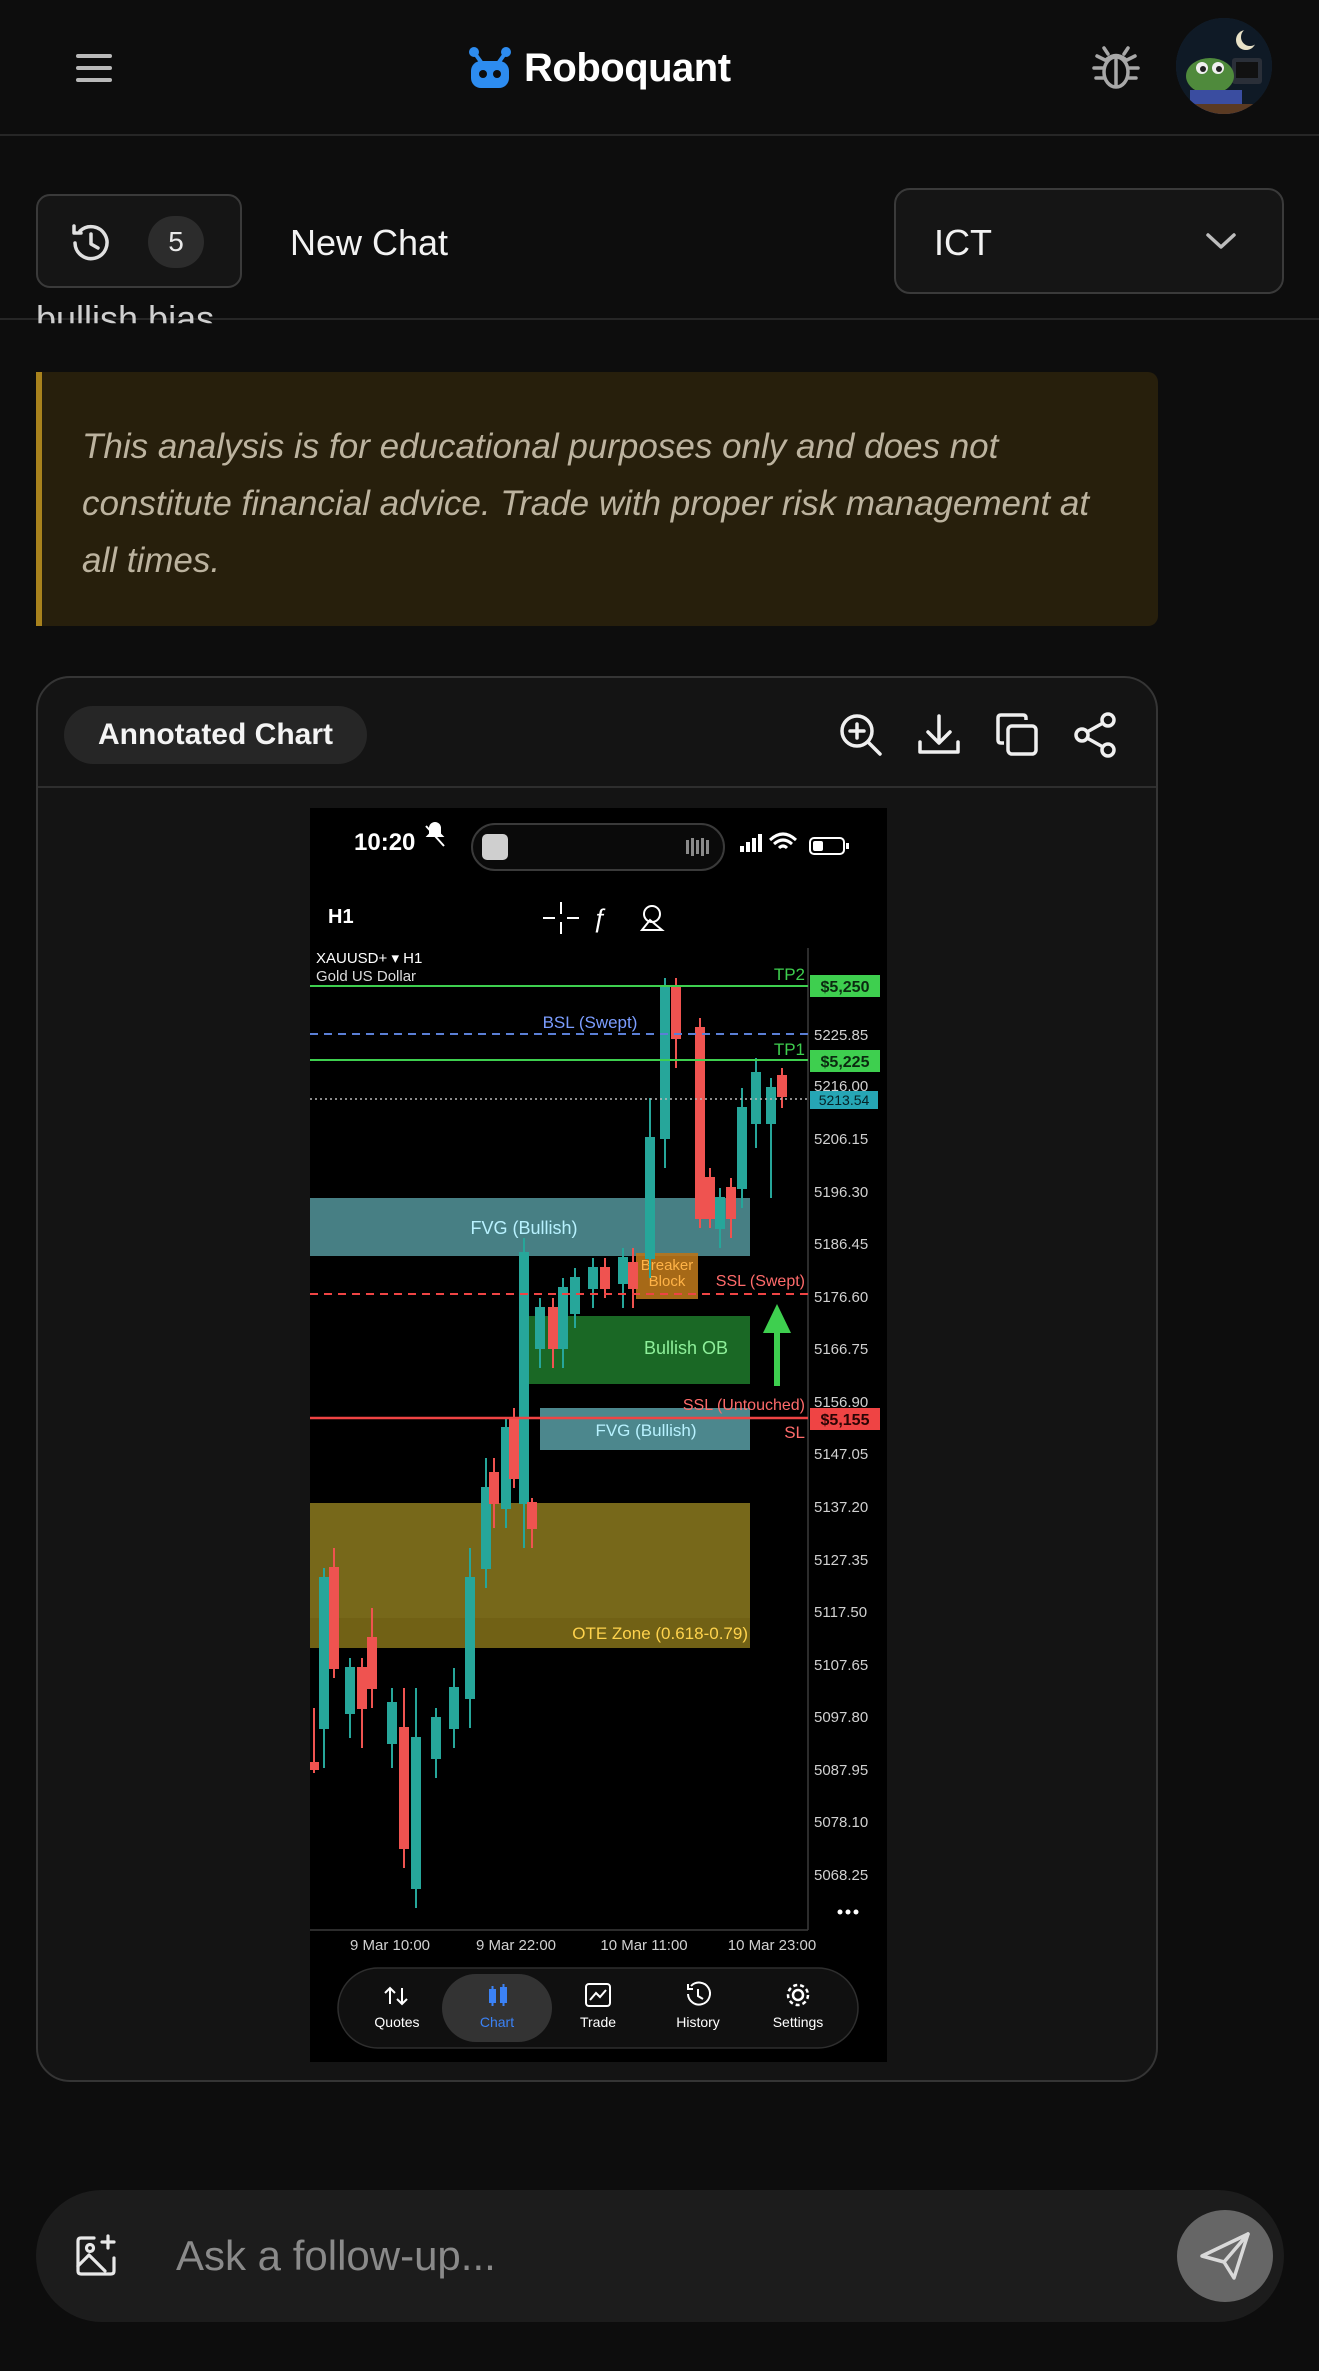 The width and height of the screenshot is (1319, 2371). Describe the element at coordinates (789, 974) in the screenshot. I see `tp2-label: TP2` at that location.